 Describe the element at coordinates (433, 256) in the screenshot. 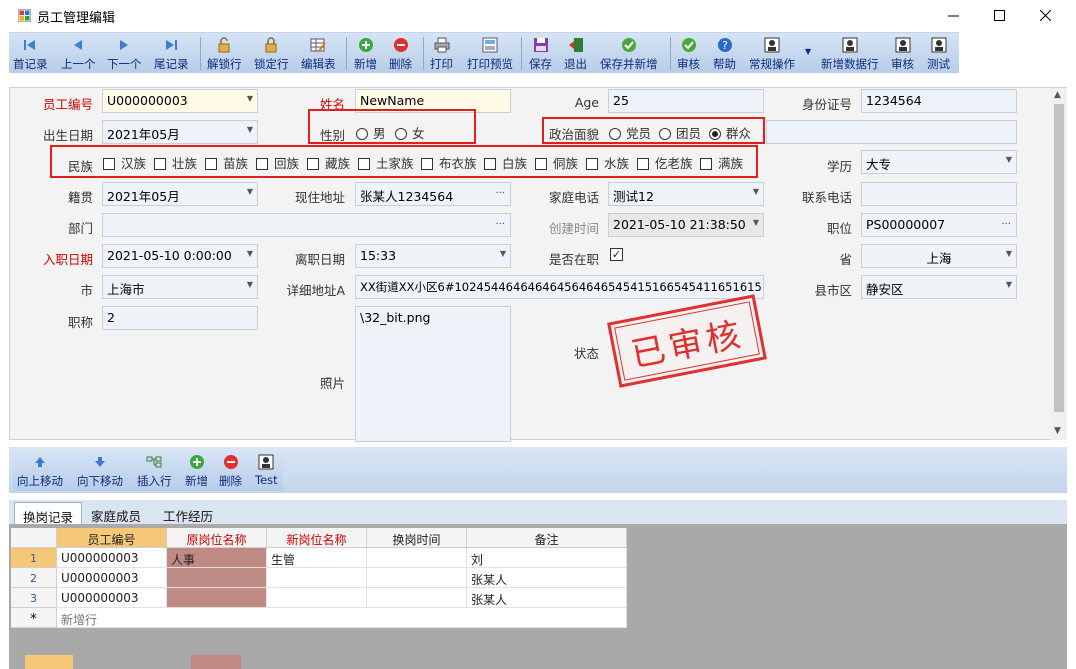

I see `leave-date-field: 15:33 ▼` at that location.